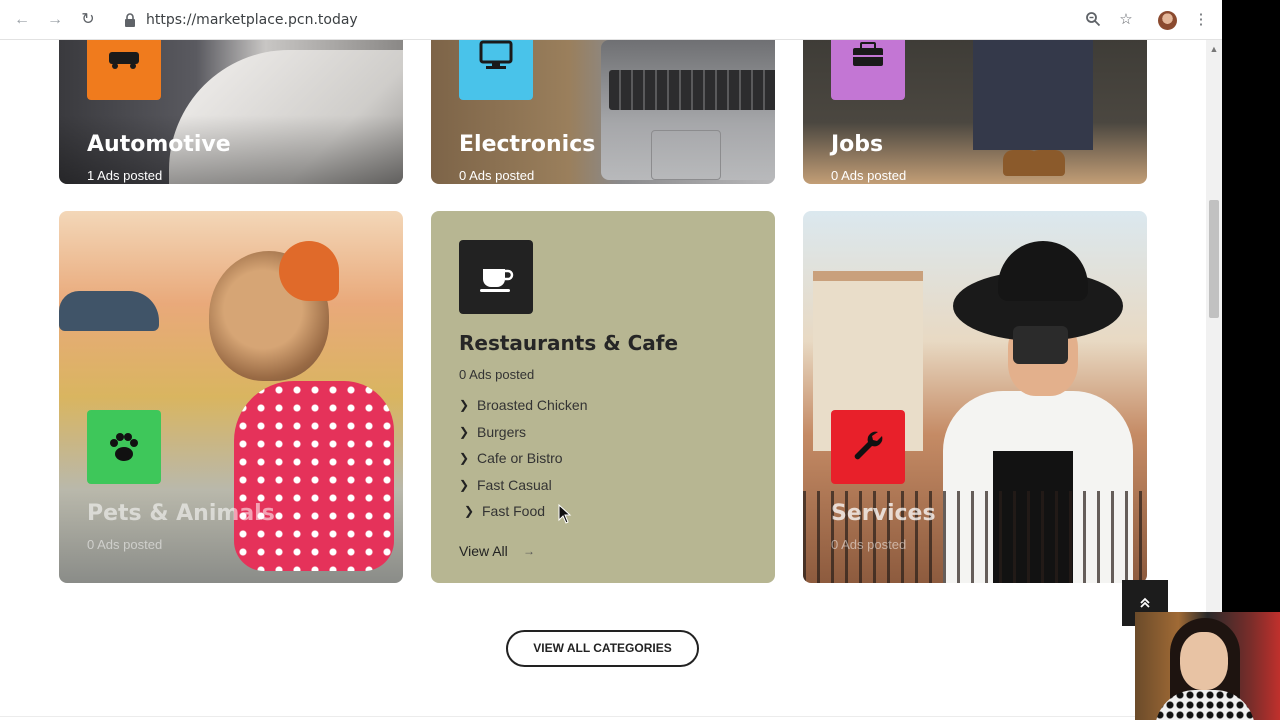 The image size is (1280, 720). What do you see at coordinates (514, 511) in the screenshot?
I see `subcategory-label: Fast Food` at bounding box center [514, 511].